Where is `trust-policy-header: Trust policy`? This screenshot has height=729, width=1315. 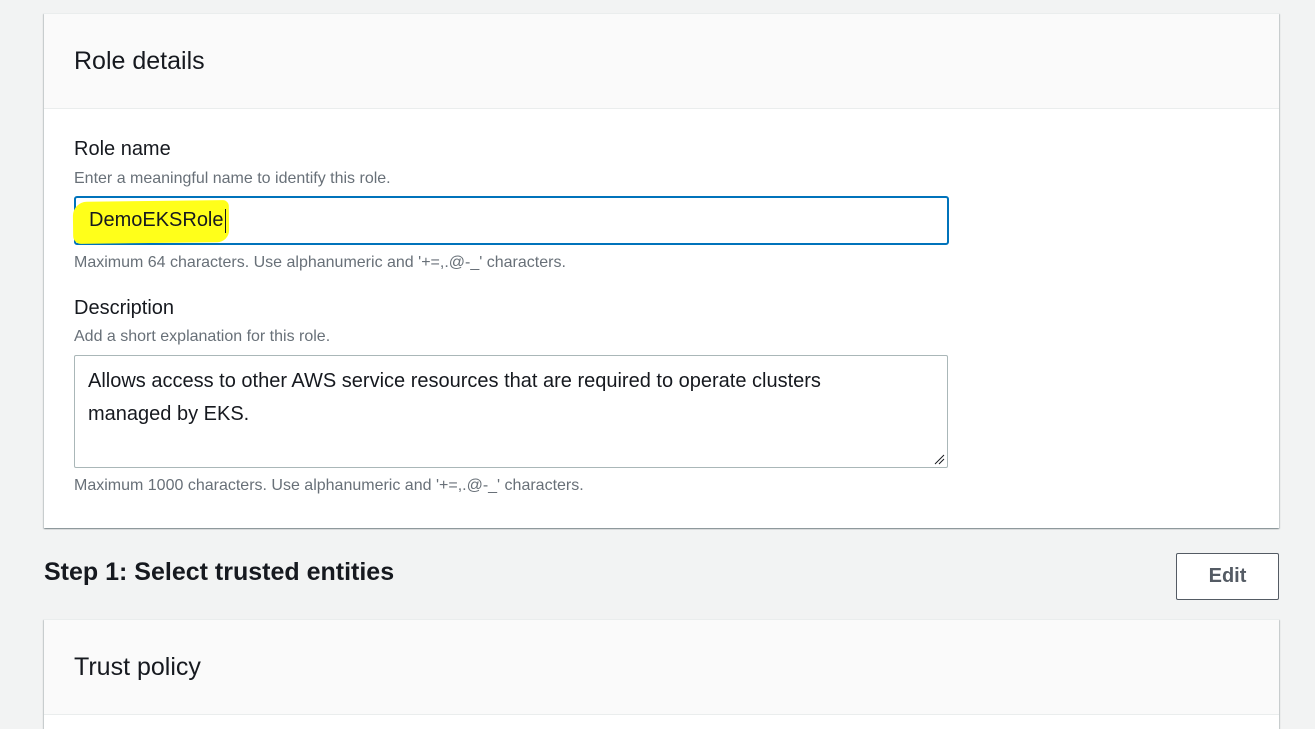
trust-policy-header: Trust policy is located at coordinates (661, 667).